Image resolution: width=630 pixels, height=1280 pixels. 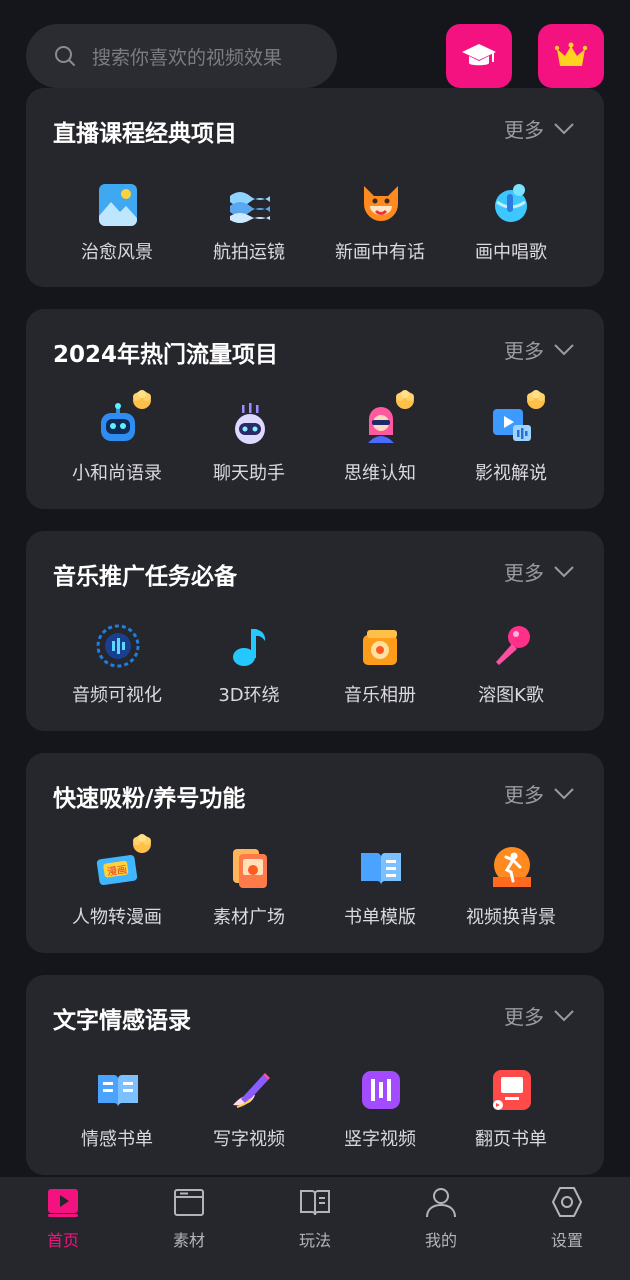 What do you see at coordinates (511, 446) in the screenshot?
I see `feature-item: 影视解说` at bounding box center [511, 446].